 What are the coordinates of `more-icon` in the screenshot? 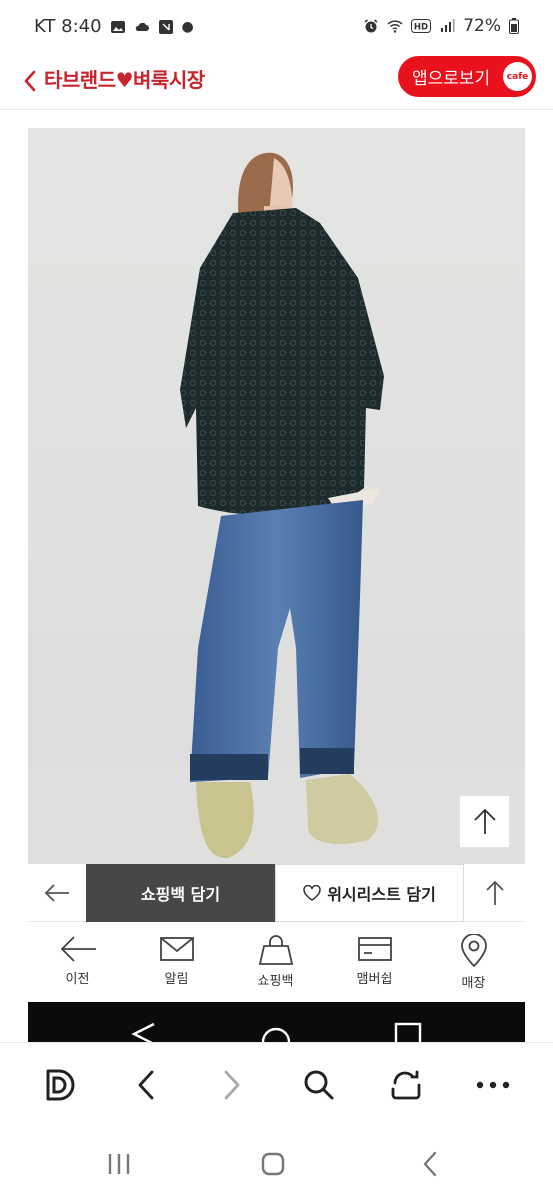 It's located at (493, 1085).